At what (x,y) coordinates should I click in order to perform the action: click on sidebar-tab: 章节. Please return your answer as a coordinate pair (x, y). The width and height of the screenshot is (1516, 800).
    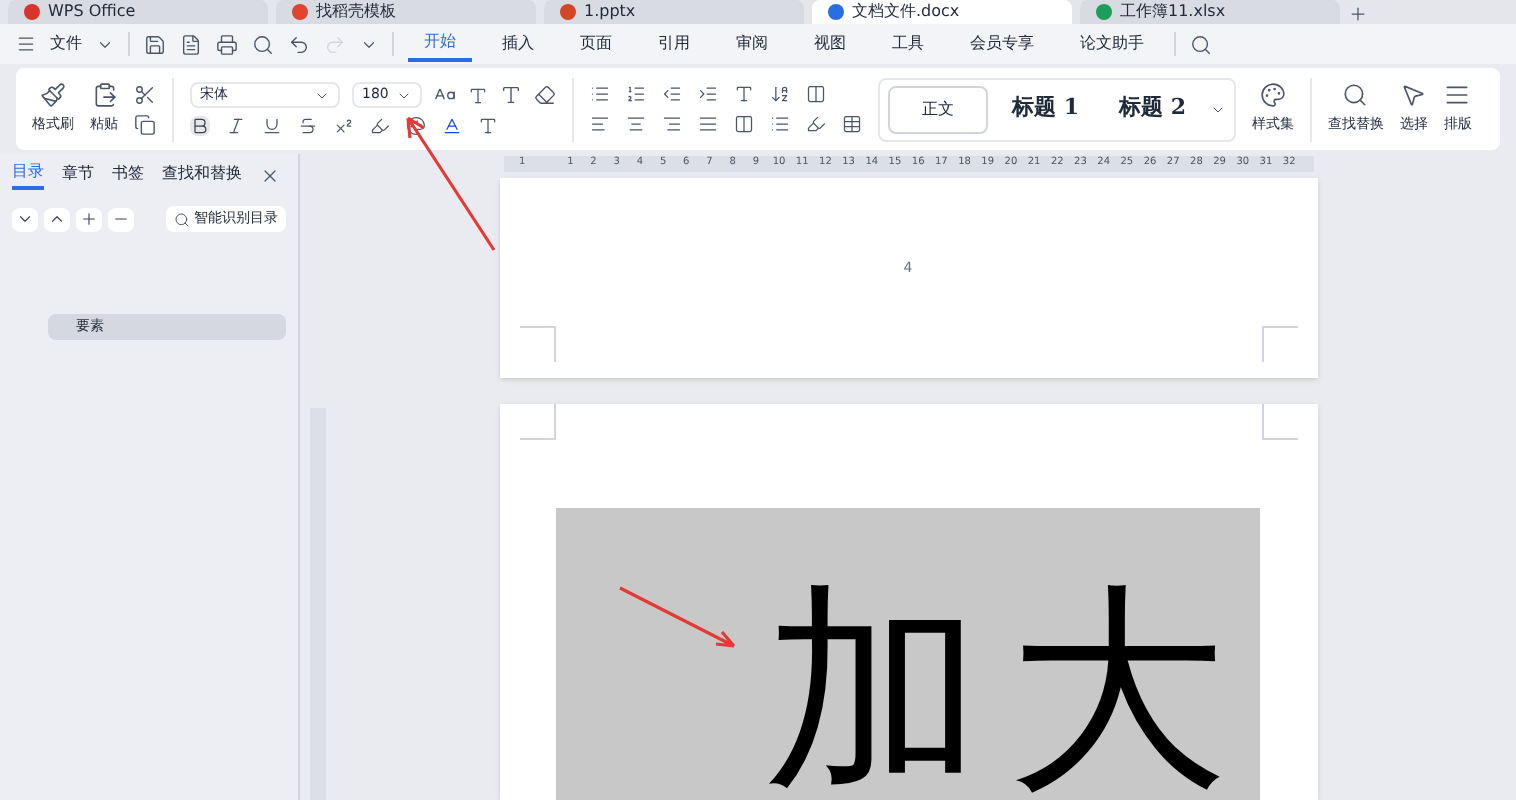
    Looking at the image, I should click on (78, 175).